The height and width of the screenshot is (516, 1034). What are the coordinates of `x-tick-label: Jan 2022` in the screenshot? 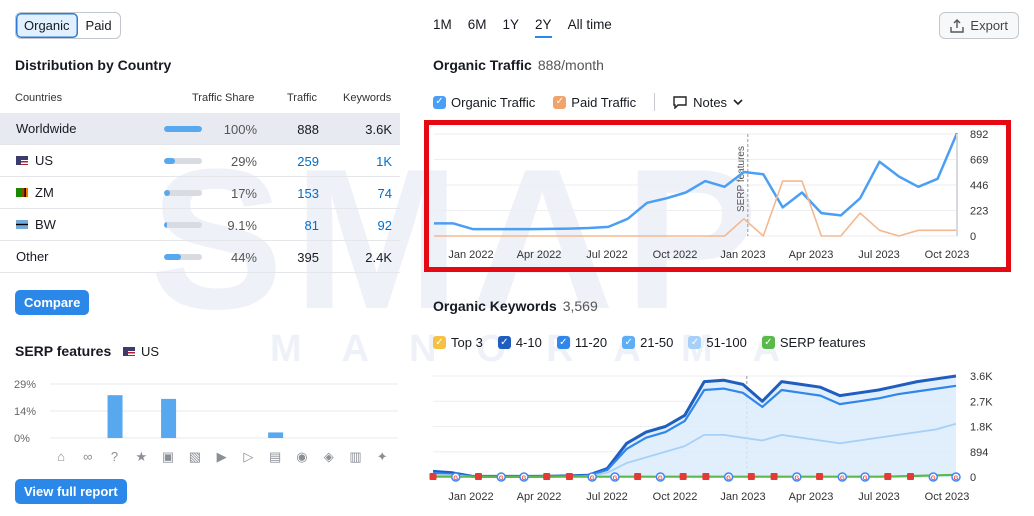 It's located at (470, 497).